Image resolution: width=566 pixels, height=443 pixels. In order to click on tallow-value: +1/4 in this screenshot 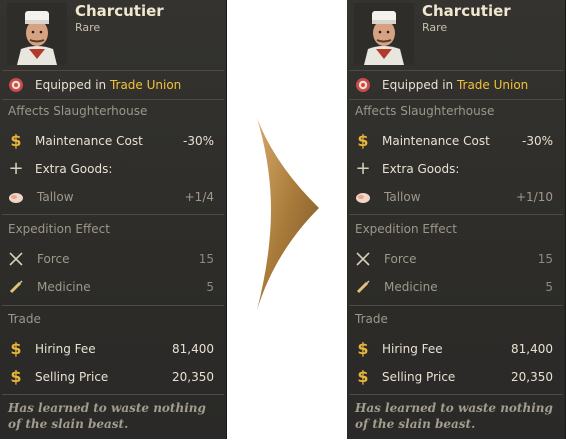, I will do `click(199, 197)`.